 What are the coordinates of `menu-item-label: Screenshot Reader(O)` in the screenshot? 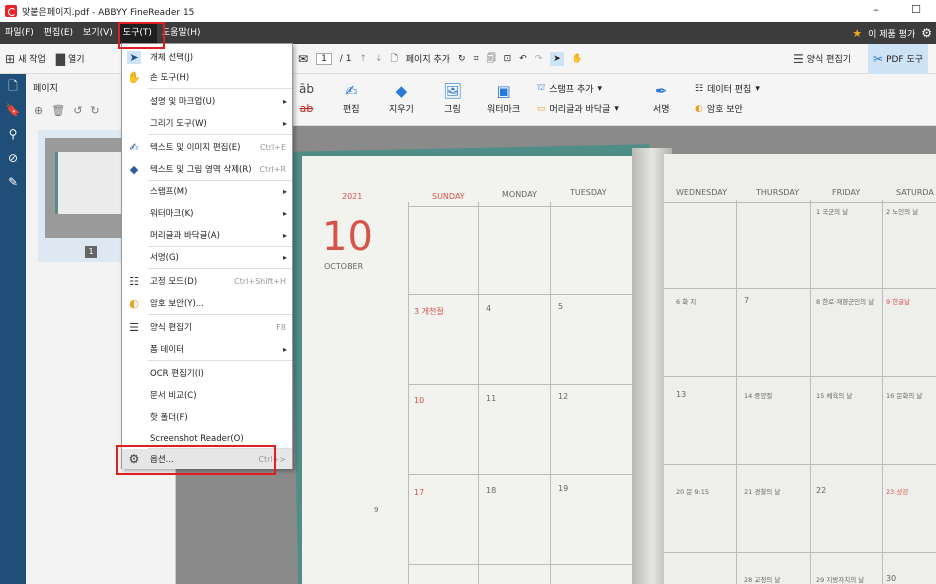 It's located at (197, 439).